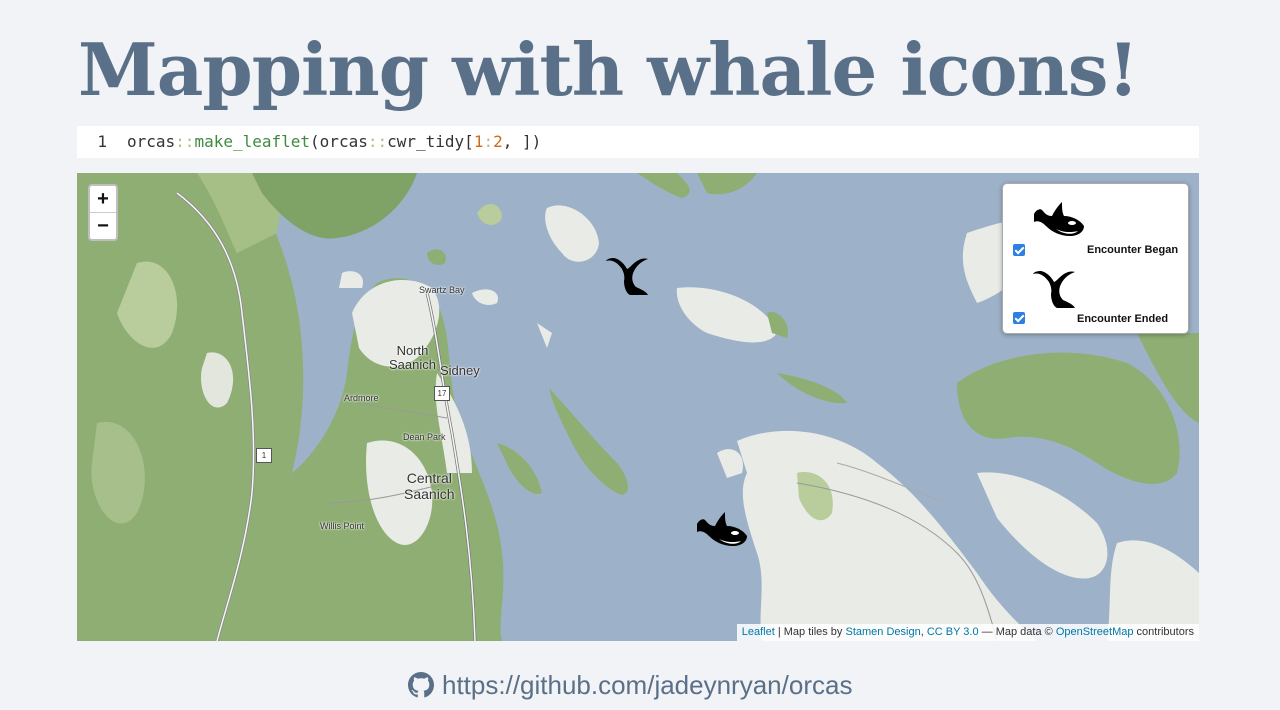 The height and width of the screenshot is (710, 1280). I want to click on code-function: make_leaflet, so click(252, 141).